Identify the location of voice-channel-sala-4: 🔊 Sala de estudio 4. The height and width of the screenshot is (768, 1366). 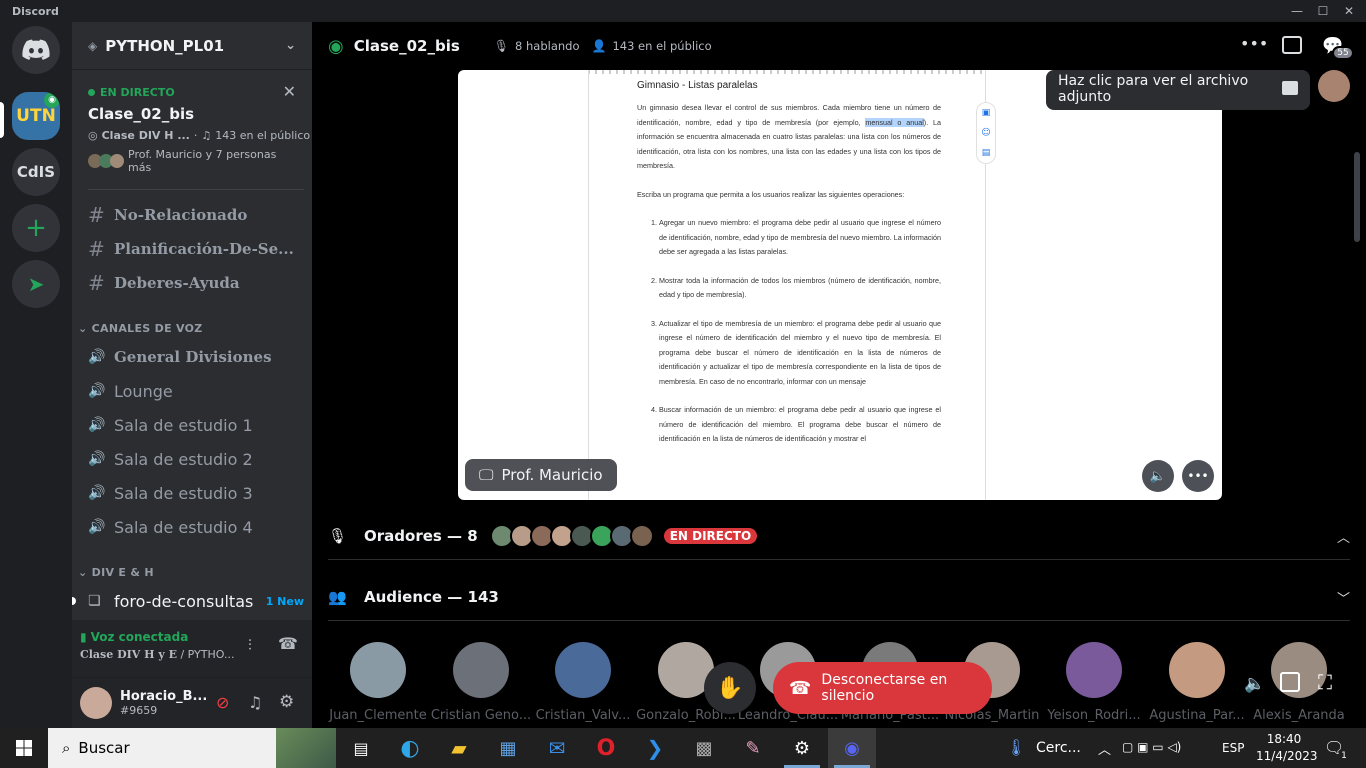
(192, 527).